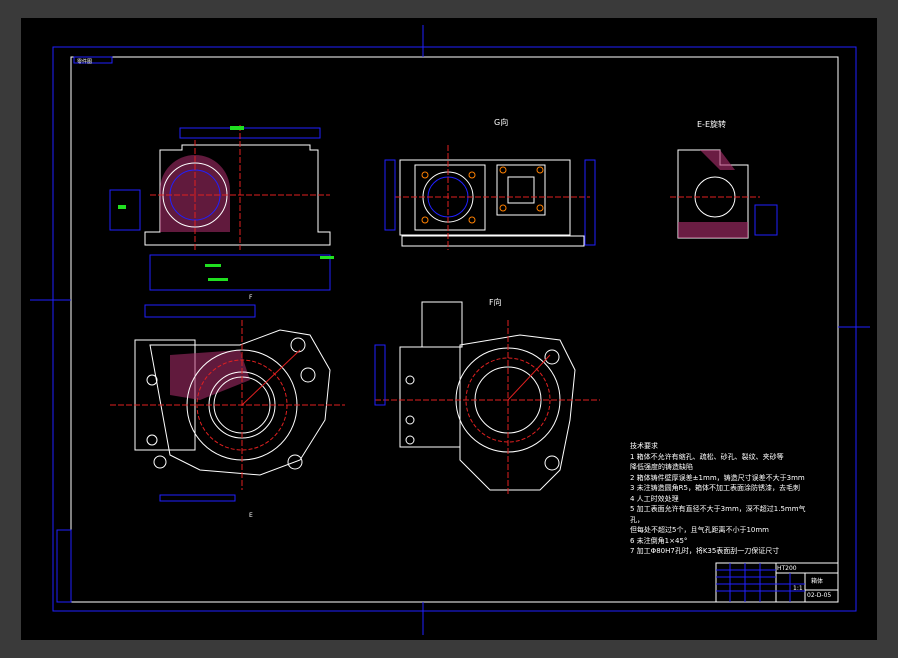  I want to click on front-view, so click(221, 208).